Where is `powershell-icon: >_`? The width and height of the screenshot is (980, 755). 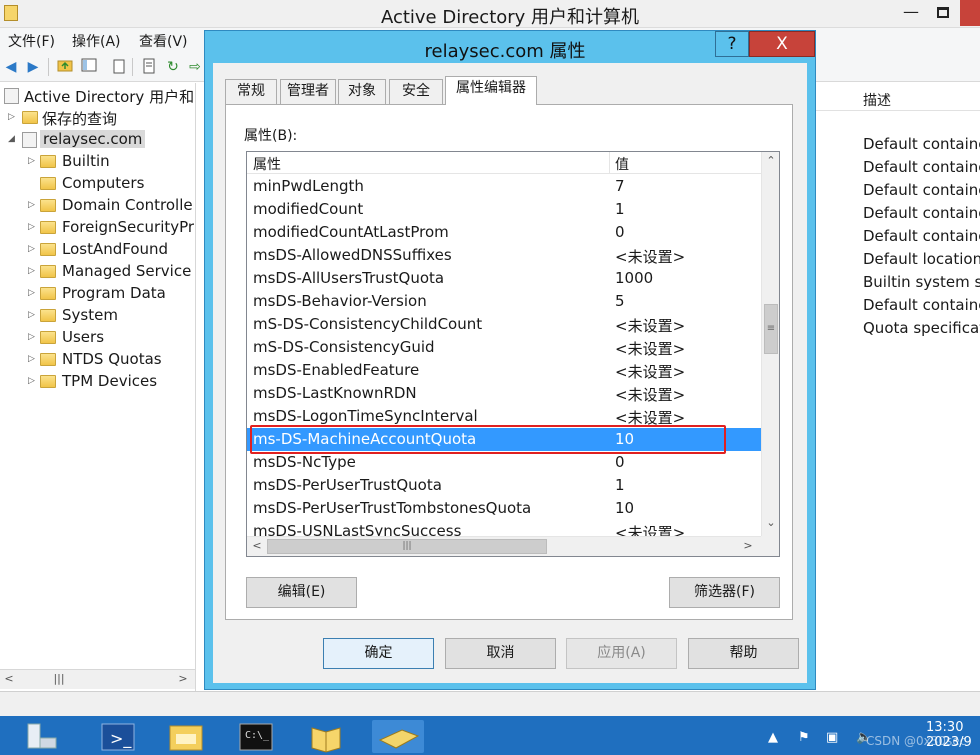 powershell-icon: >_ is located at coordinates (118, 736).